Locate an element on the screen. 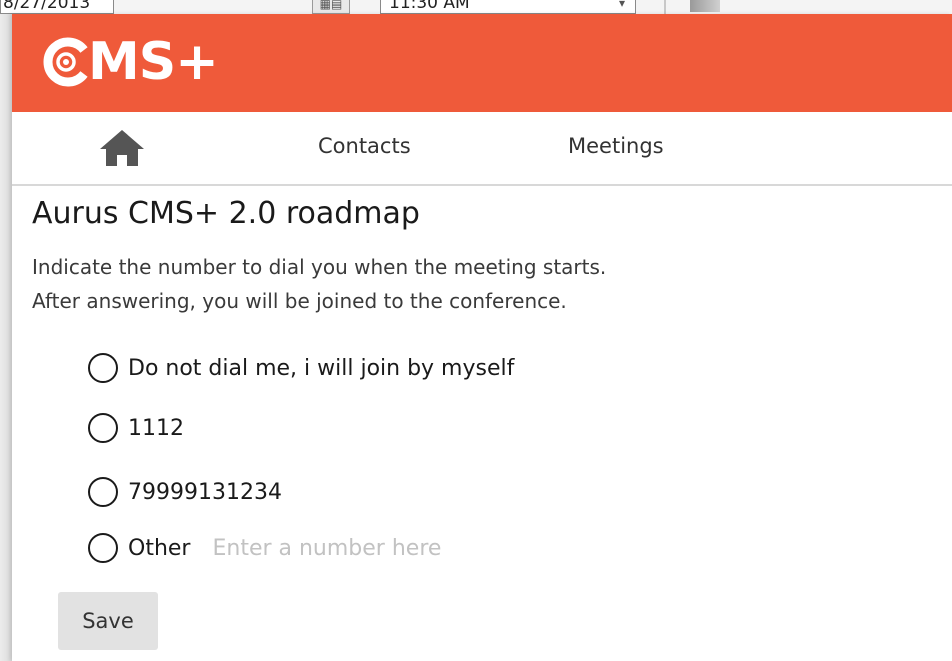 This screenshot has height=661, width=952. option-number-1112: 1112 is located at coordinates (136, 428).